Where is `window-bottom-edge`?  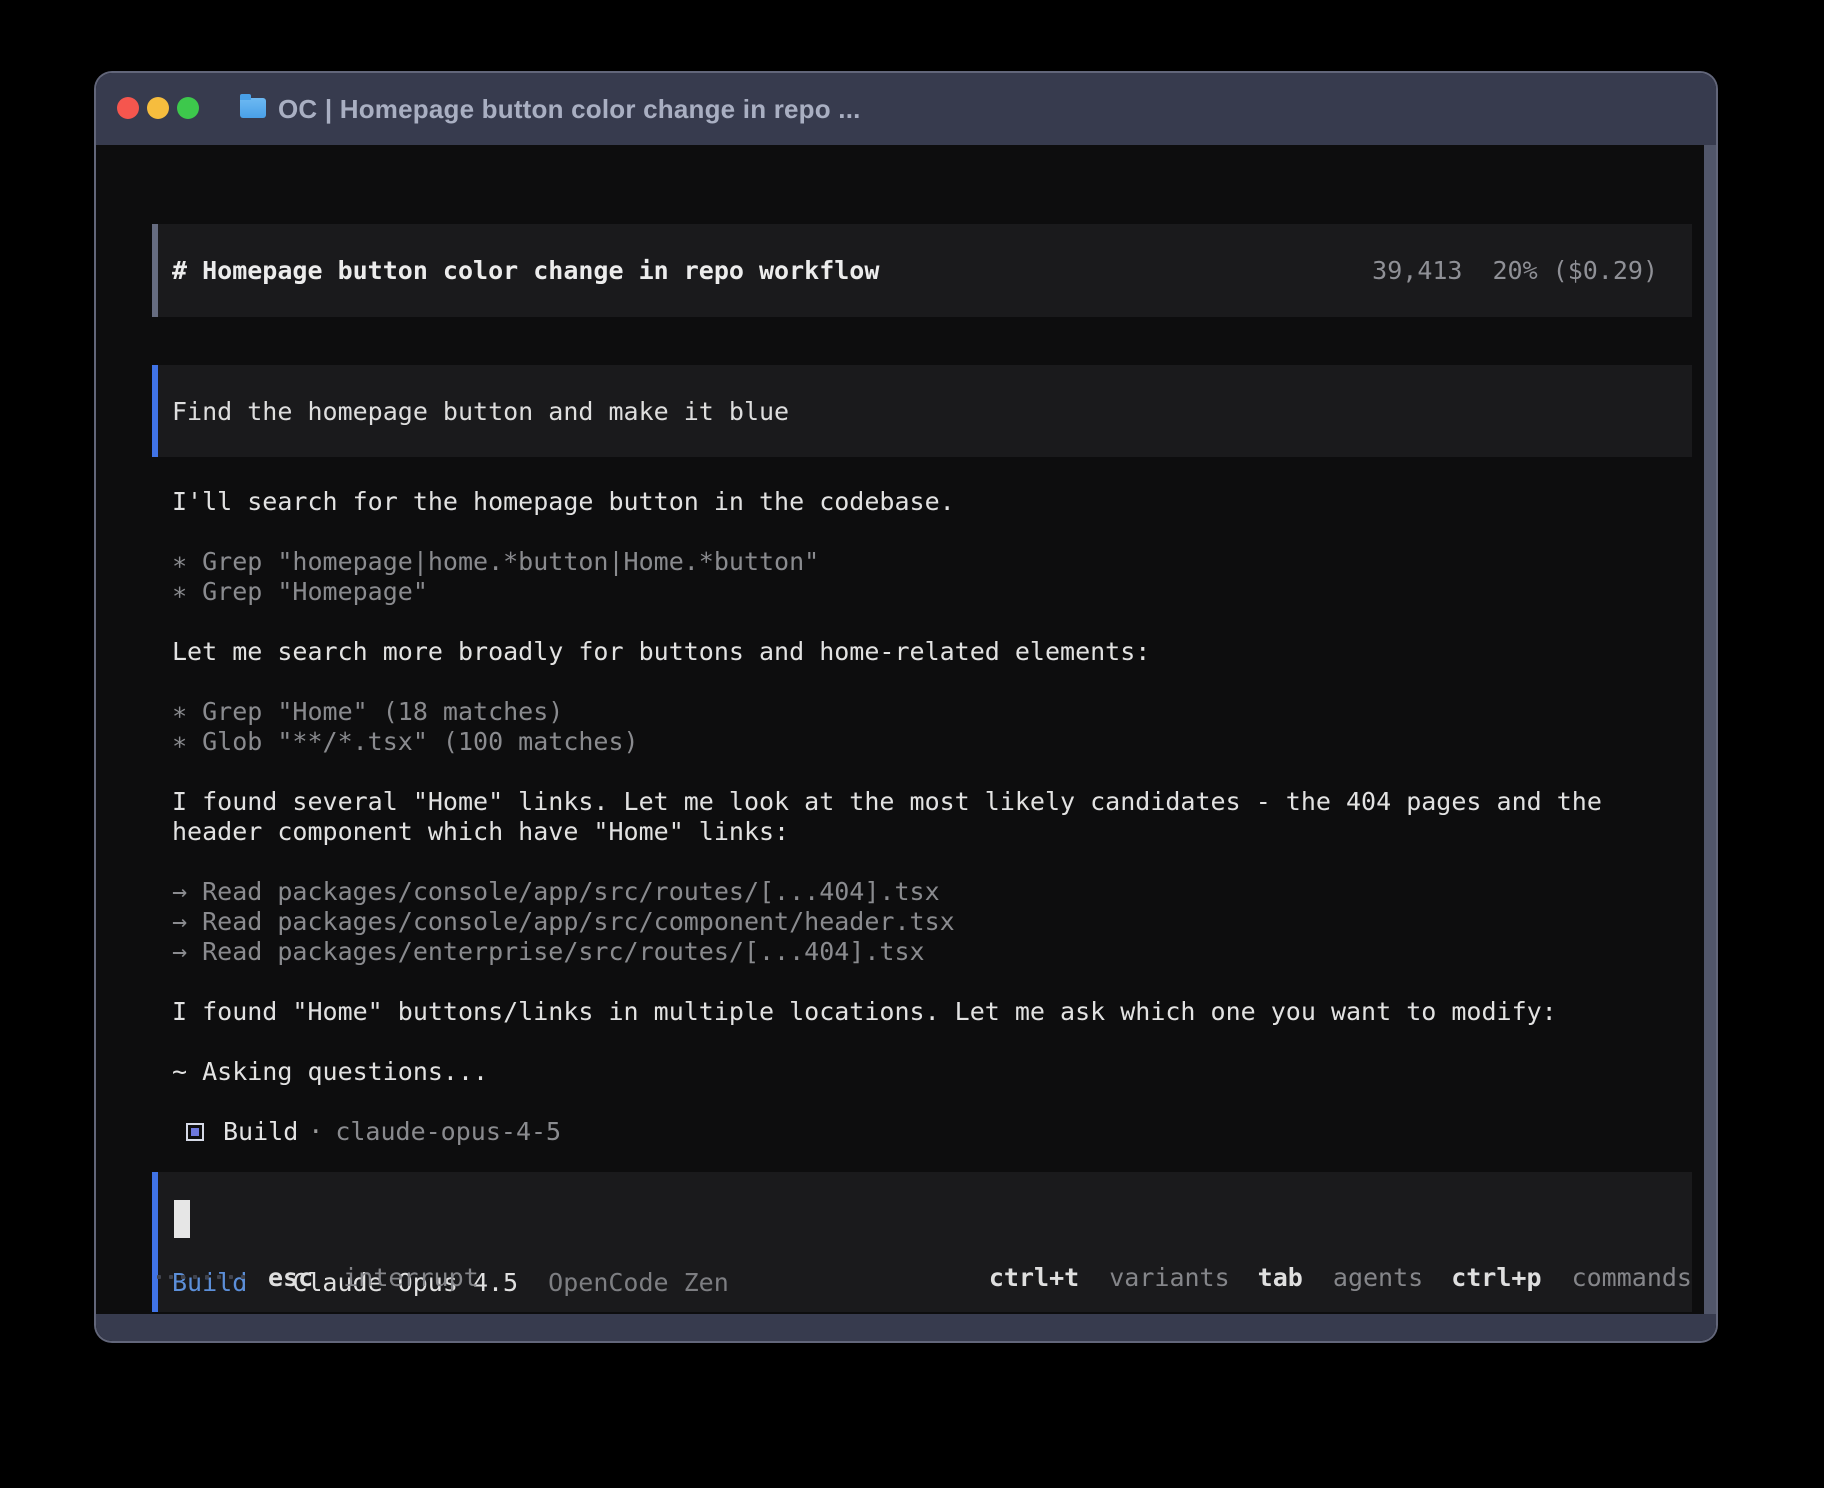
window-bottom-edge is located at coordinates (906, 1327).